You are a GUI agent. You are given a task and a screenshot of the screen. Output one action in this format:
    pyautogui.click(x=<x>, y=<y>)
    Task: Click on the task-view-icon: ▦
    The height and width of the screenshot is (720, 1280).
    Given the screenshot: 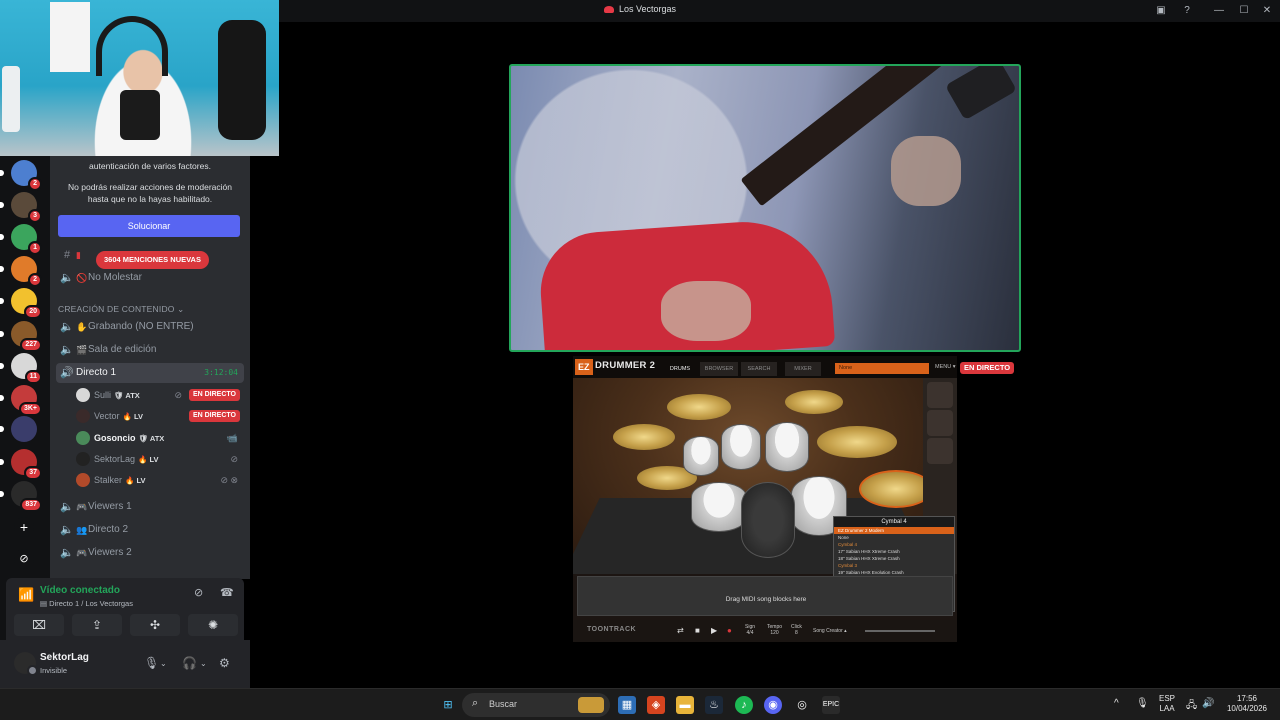 What is the action you would take?
    pyautogui.click(x=627, y=705)
    